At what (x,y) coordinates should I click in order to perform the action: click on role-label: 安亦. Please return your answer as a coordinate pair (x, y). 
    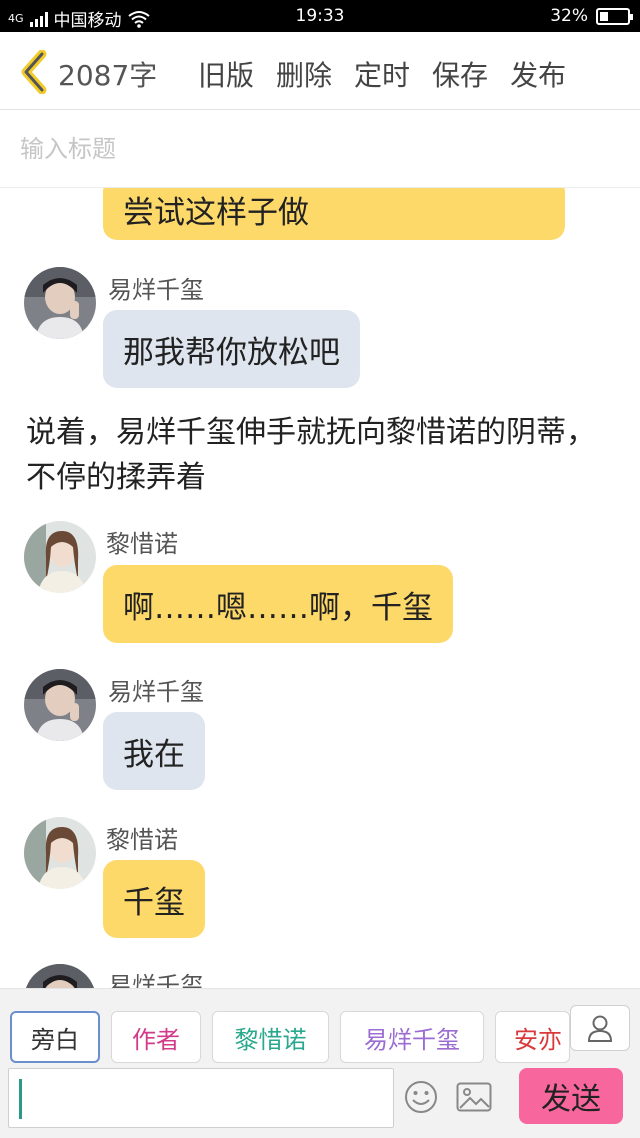
    Looking at the image, I should click on (538, 1039).